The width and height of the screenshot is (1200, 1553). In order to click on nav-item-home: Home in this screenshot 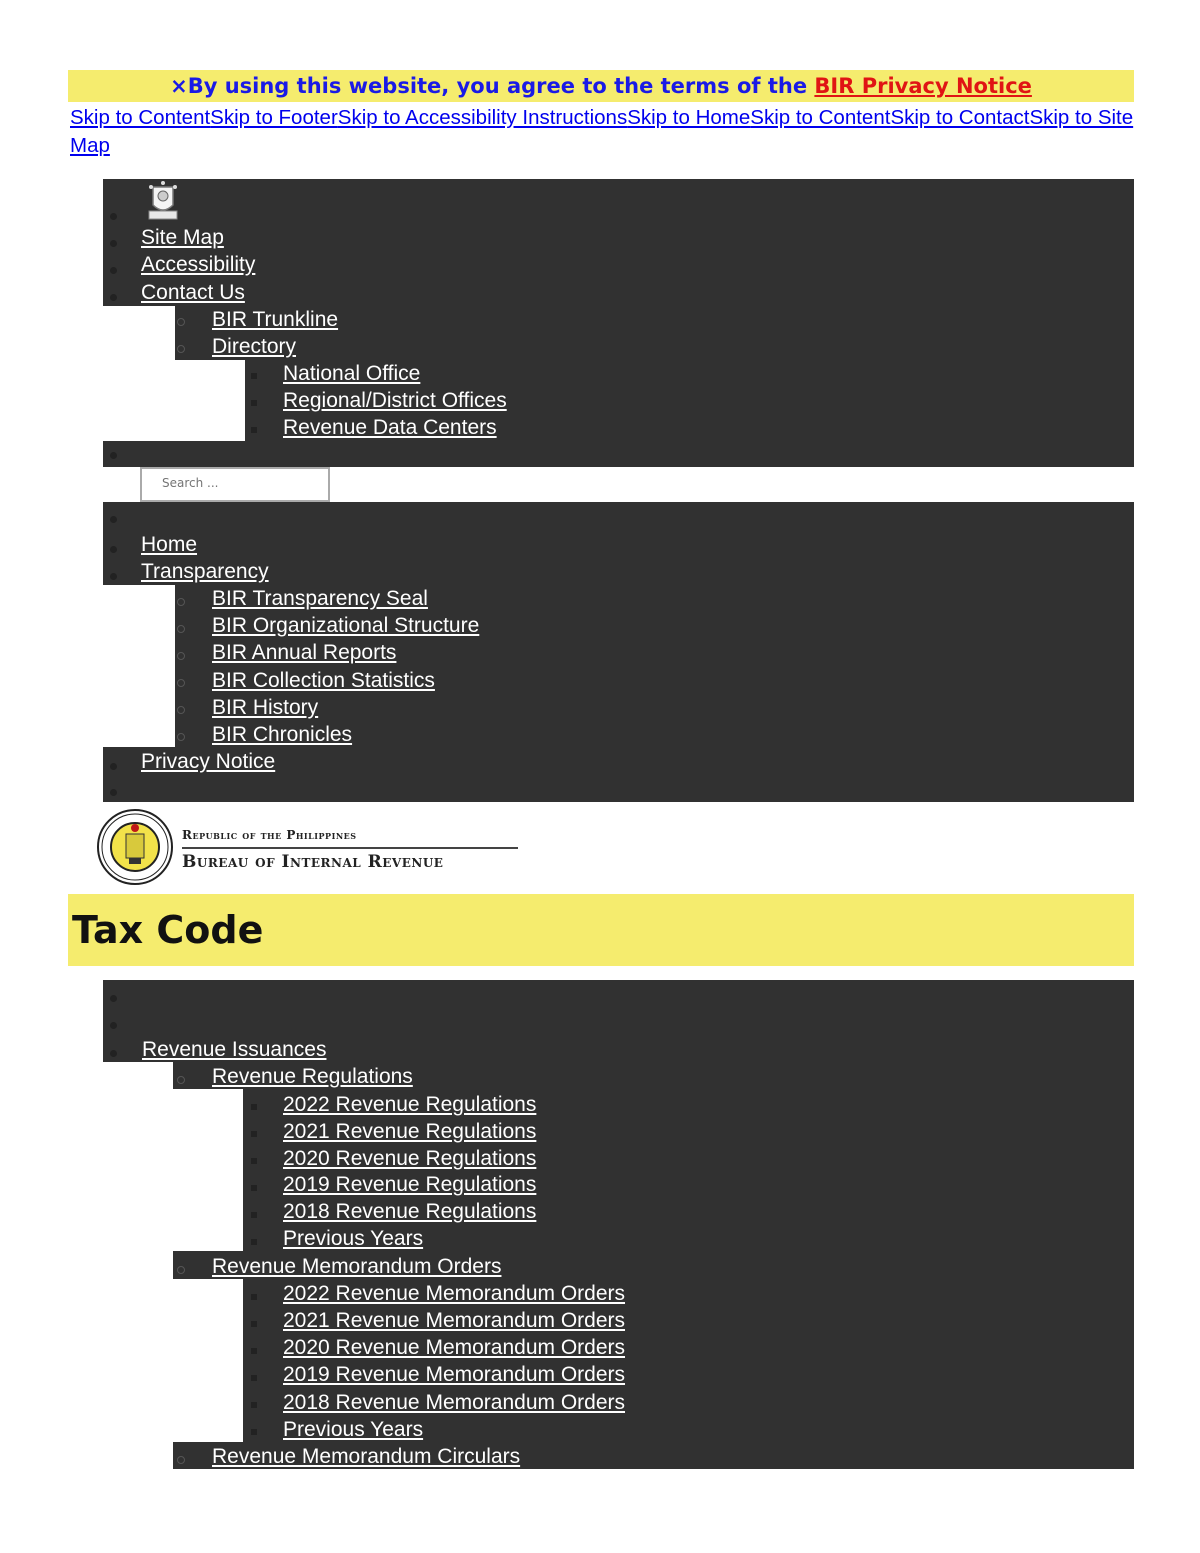, I will do `click(169, 544)`.